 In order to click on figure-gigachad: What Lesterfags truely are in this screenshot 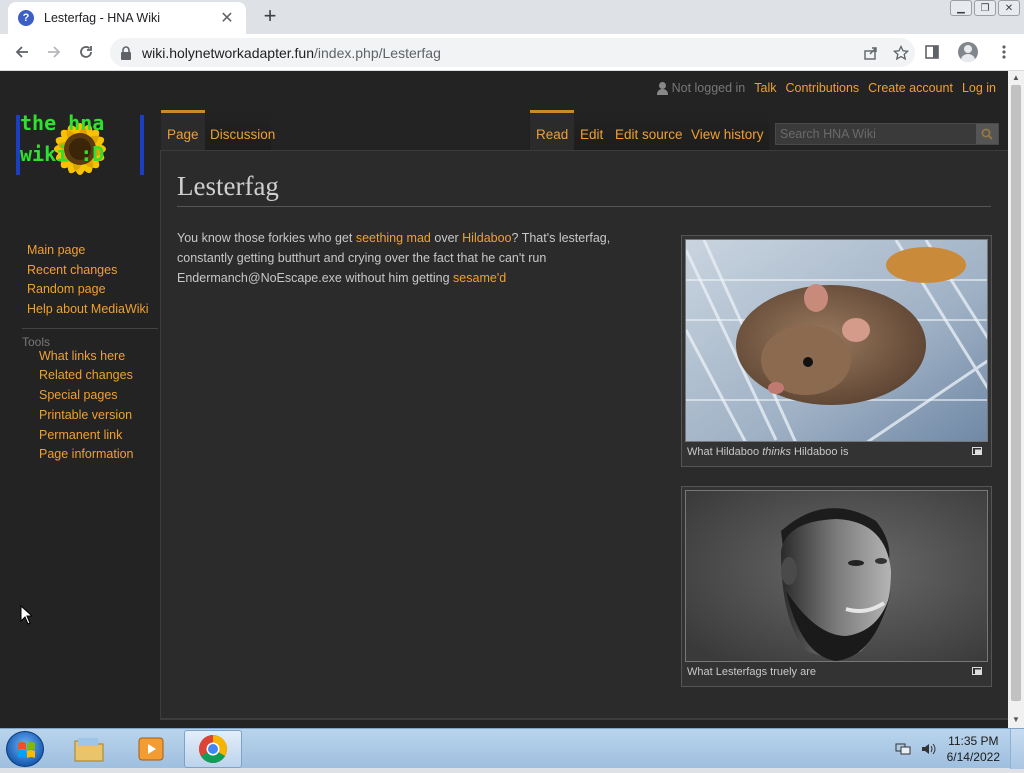, I will do `click(836, 586)`.